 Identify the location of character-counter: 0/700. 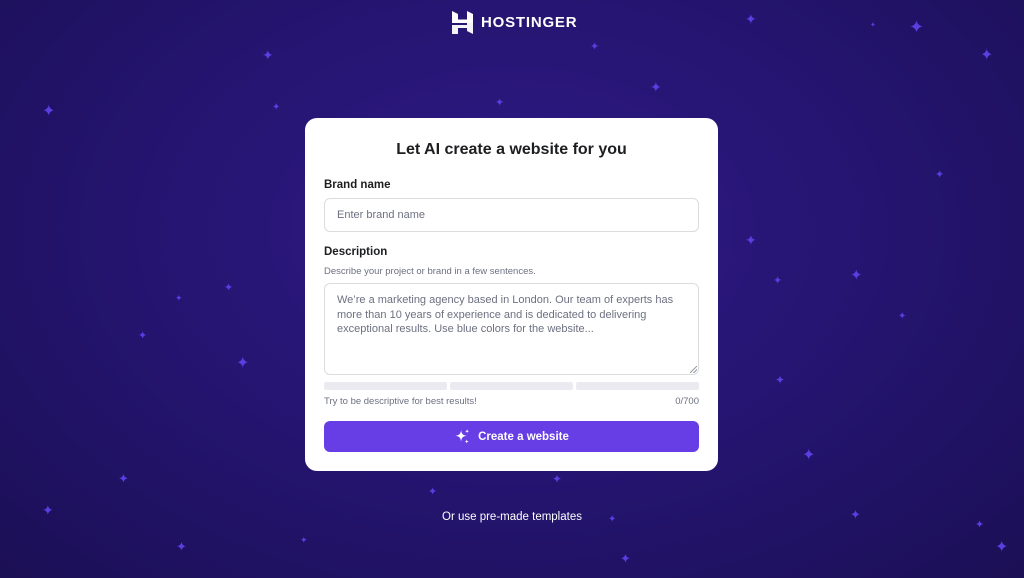
(687, 401).